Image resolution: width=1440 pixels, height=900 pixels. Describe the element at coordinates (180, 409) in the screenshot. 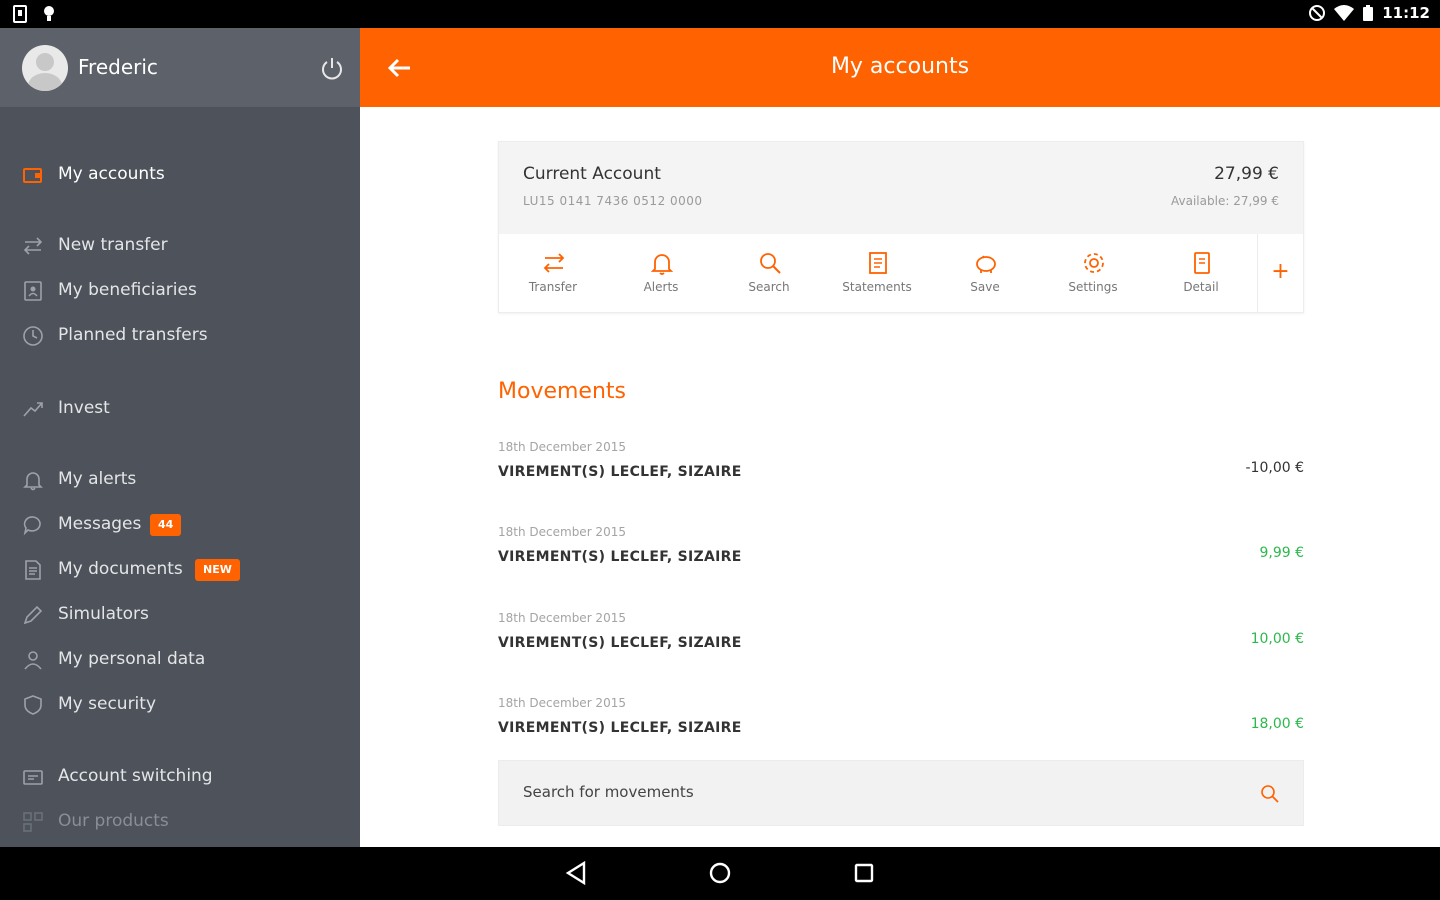

I see `sidebar-item-invest: Invest` at that location.